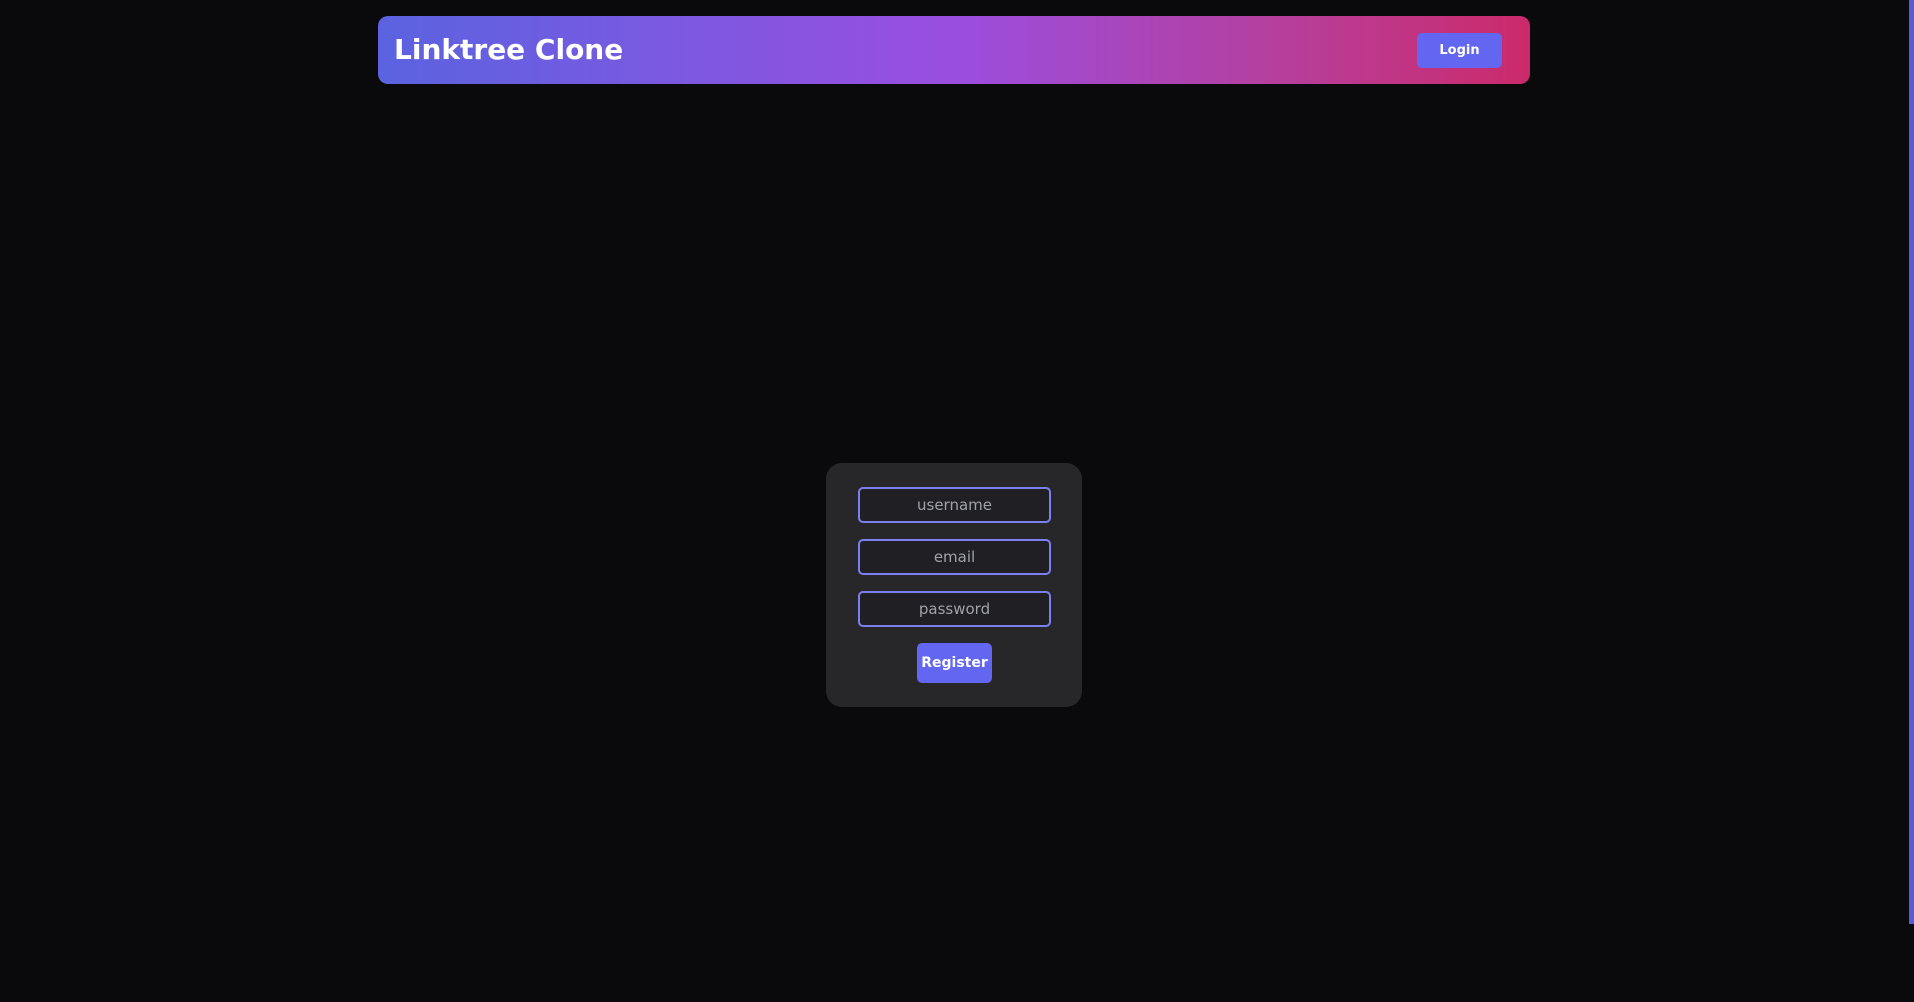  Describe the element at coordinates (954, 557) in the screenshot. I see `email-input` at that location.